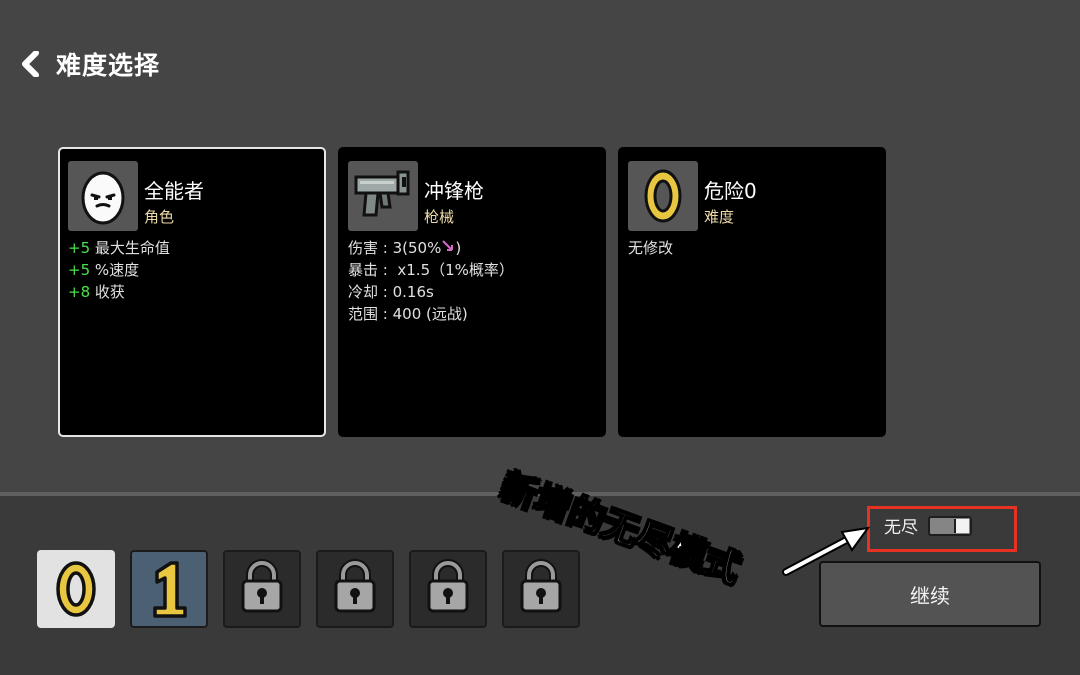 The image size is (1080, 675). I want to click on stat-line: 范围 : 400 (远战), so click(408, 314).